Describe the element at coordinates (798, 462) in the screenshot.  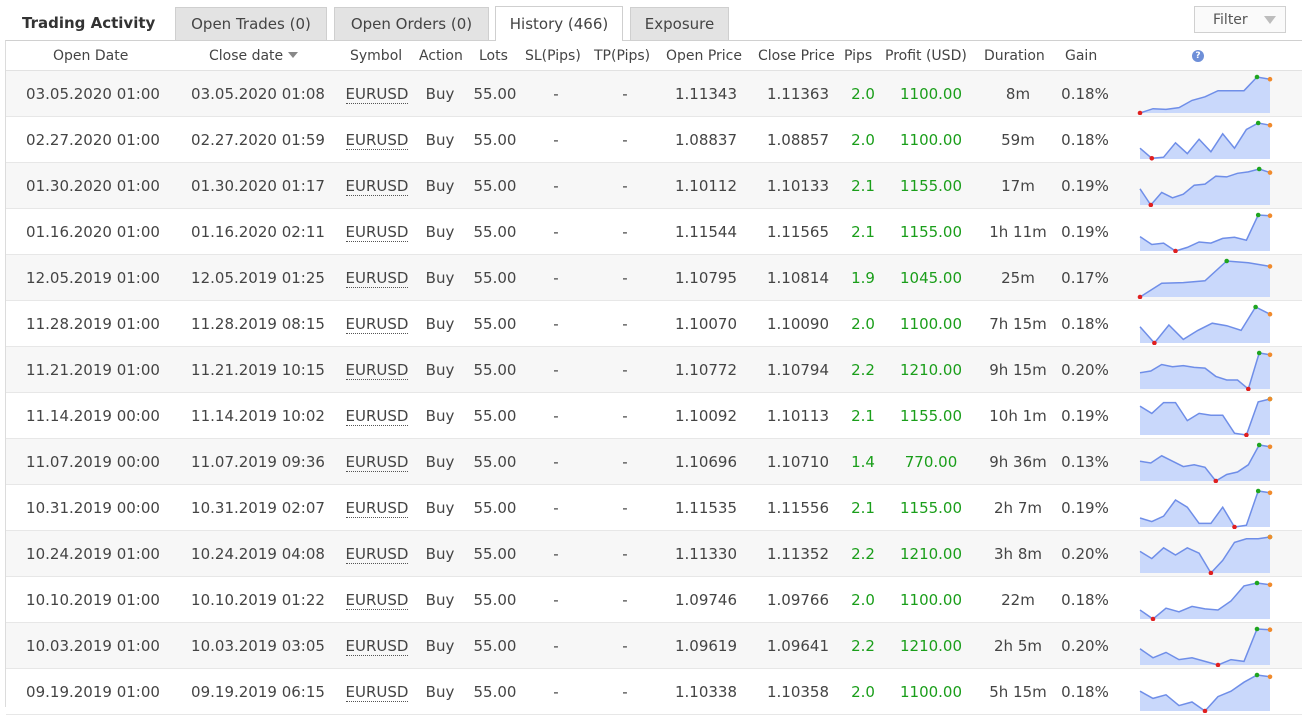
I see `close-price-cell: 1.10710` at that location.